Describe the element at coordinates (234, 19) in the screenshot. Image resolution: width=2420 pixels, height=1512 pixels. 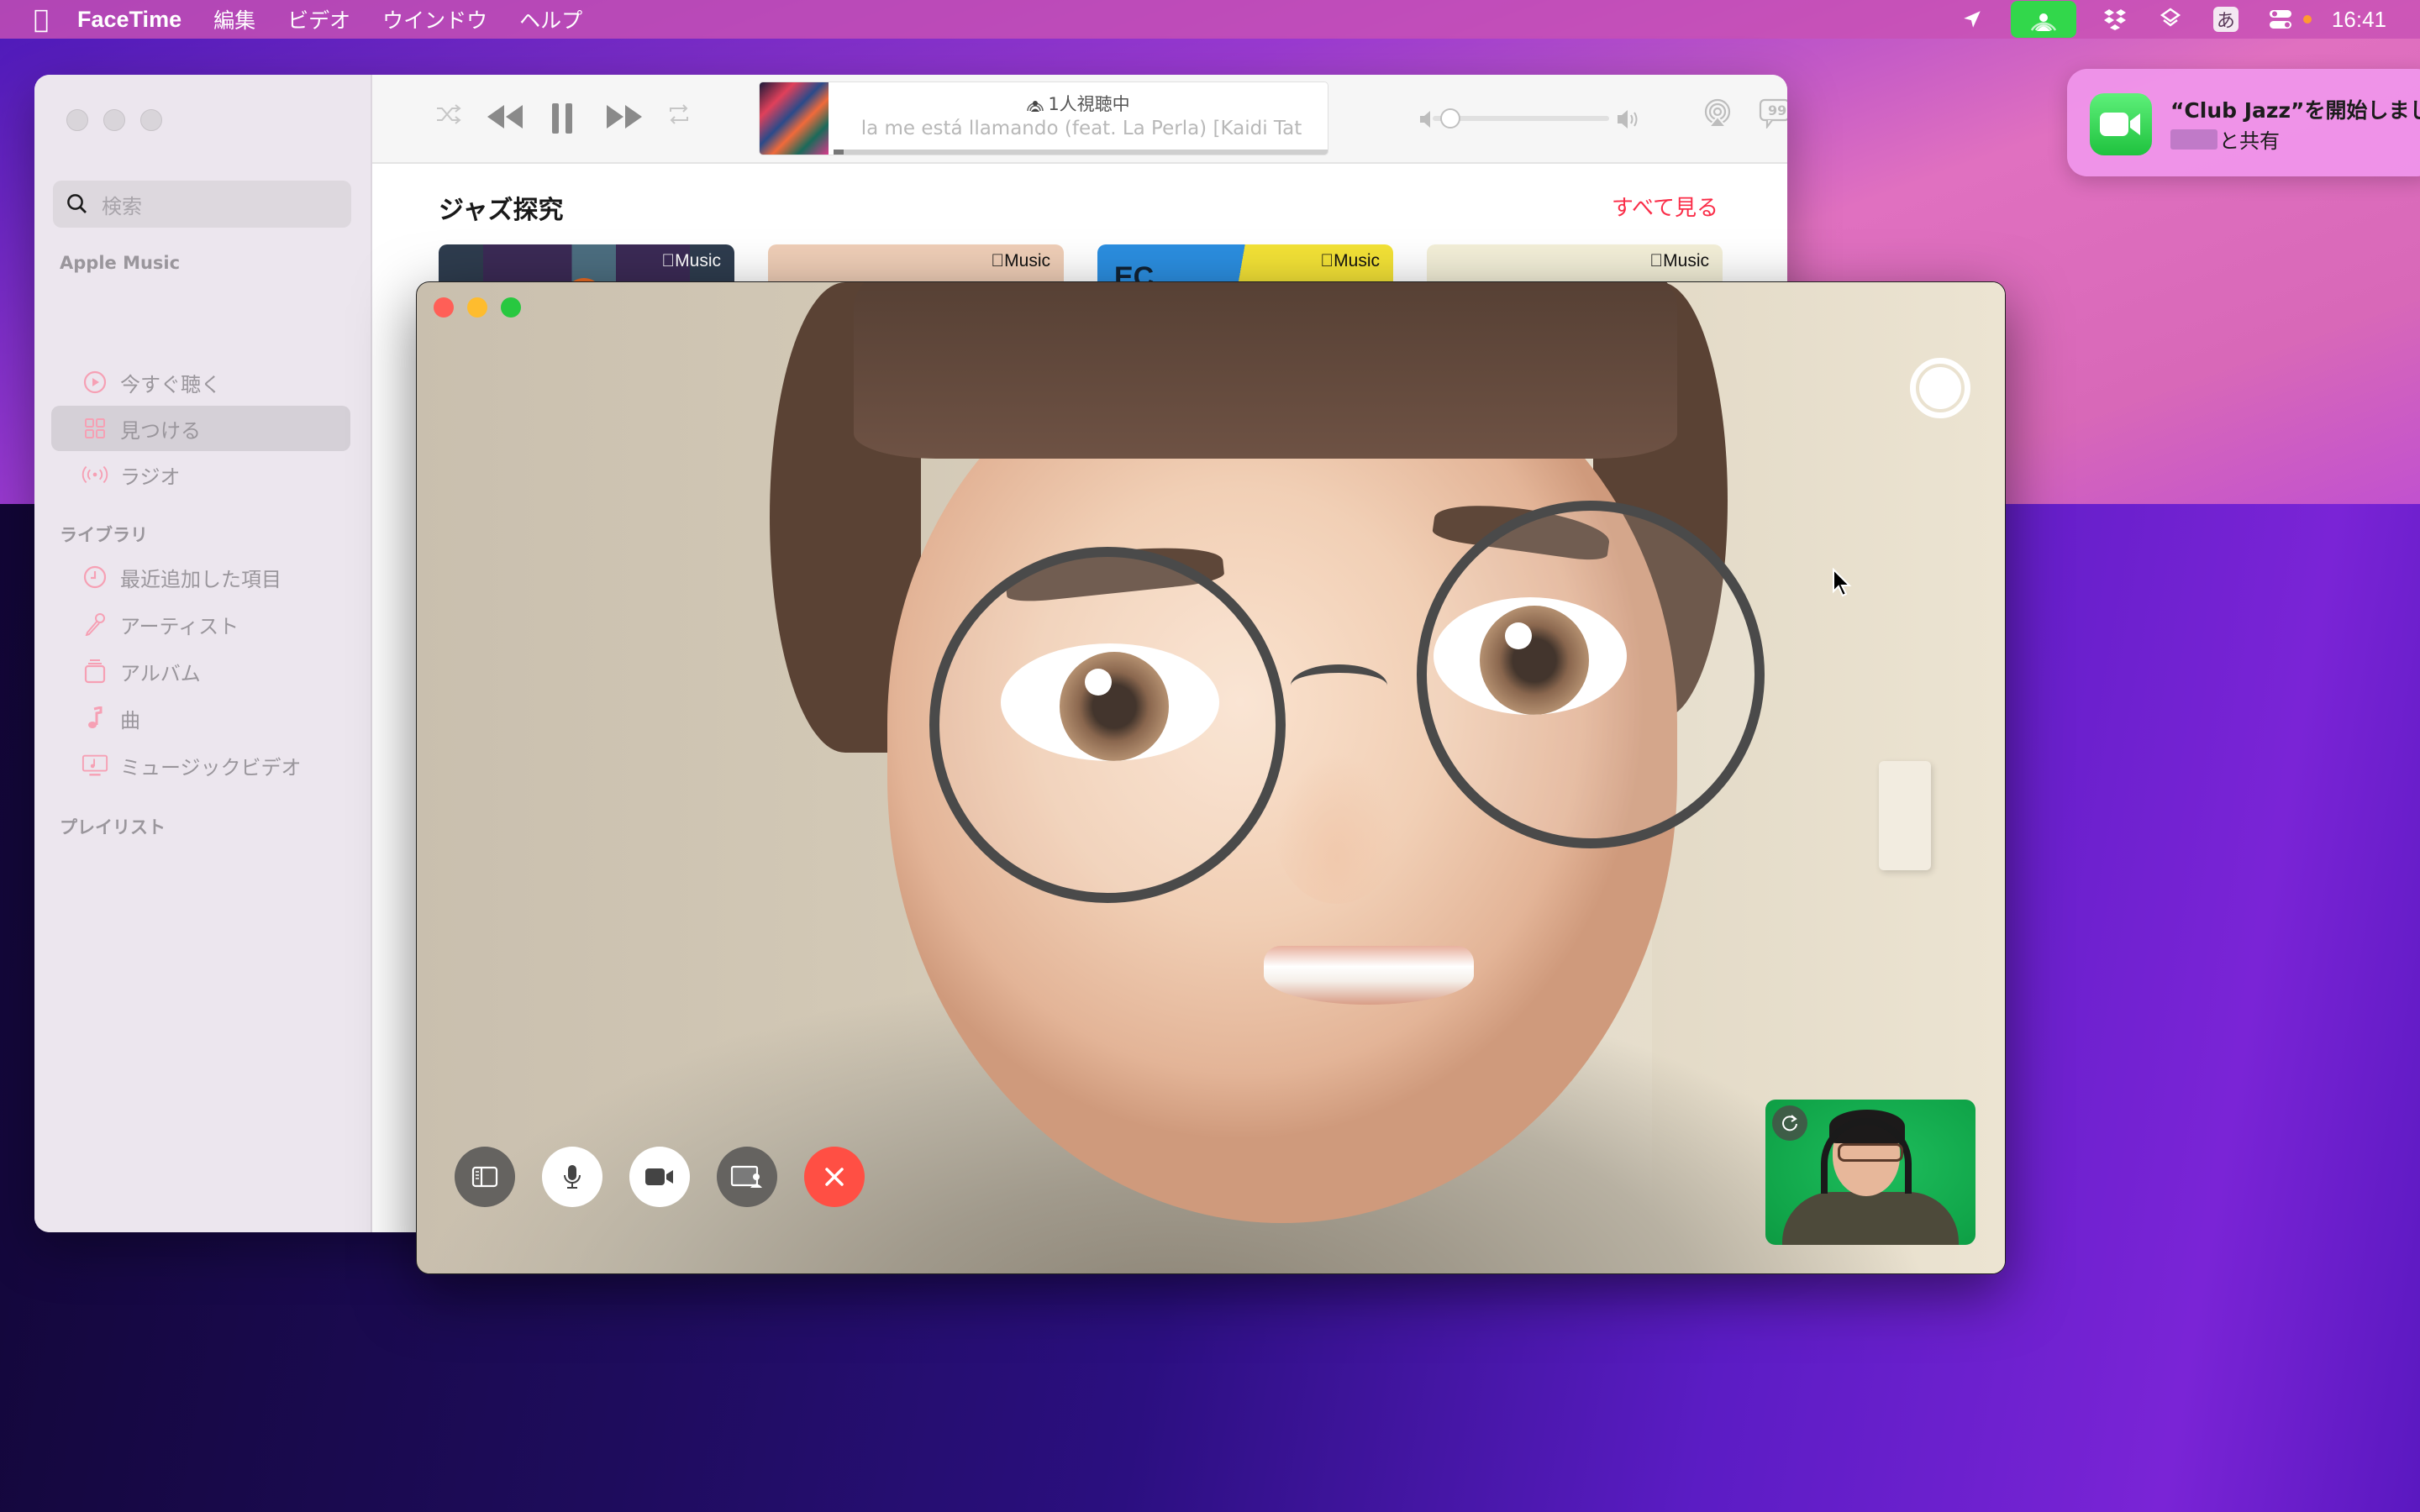
I see `menu-edit: 編集` at that location.